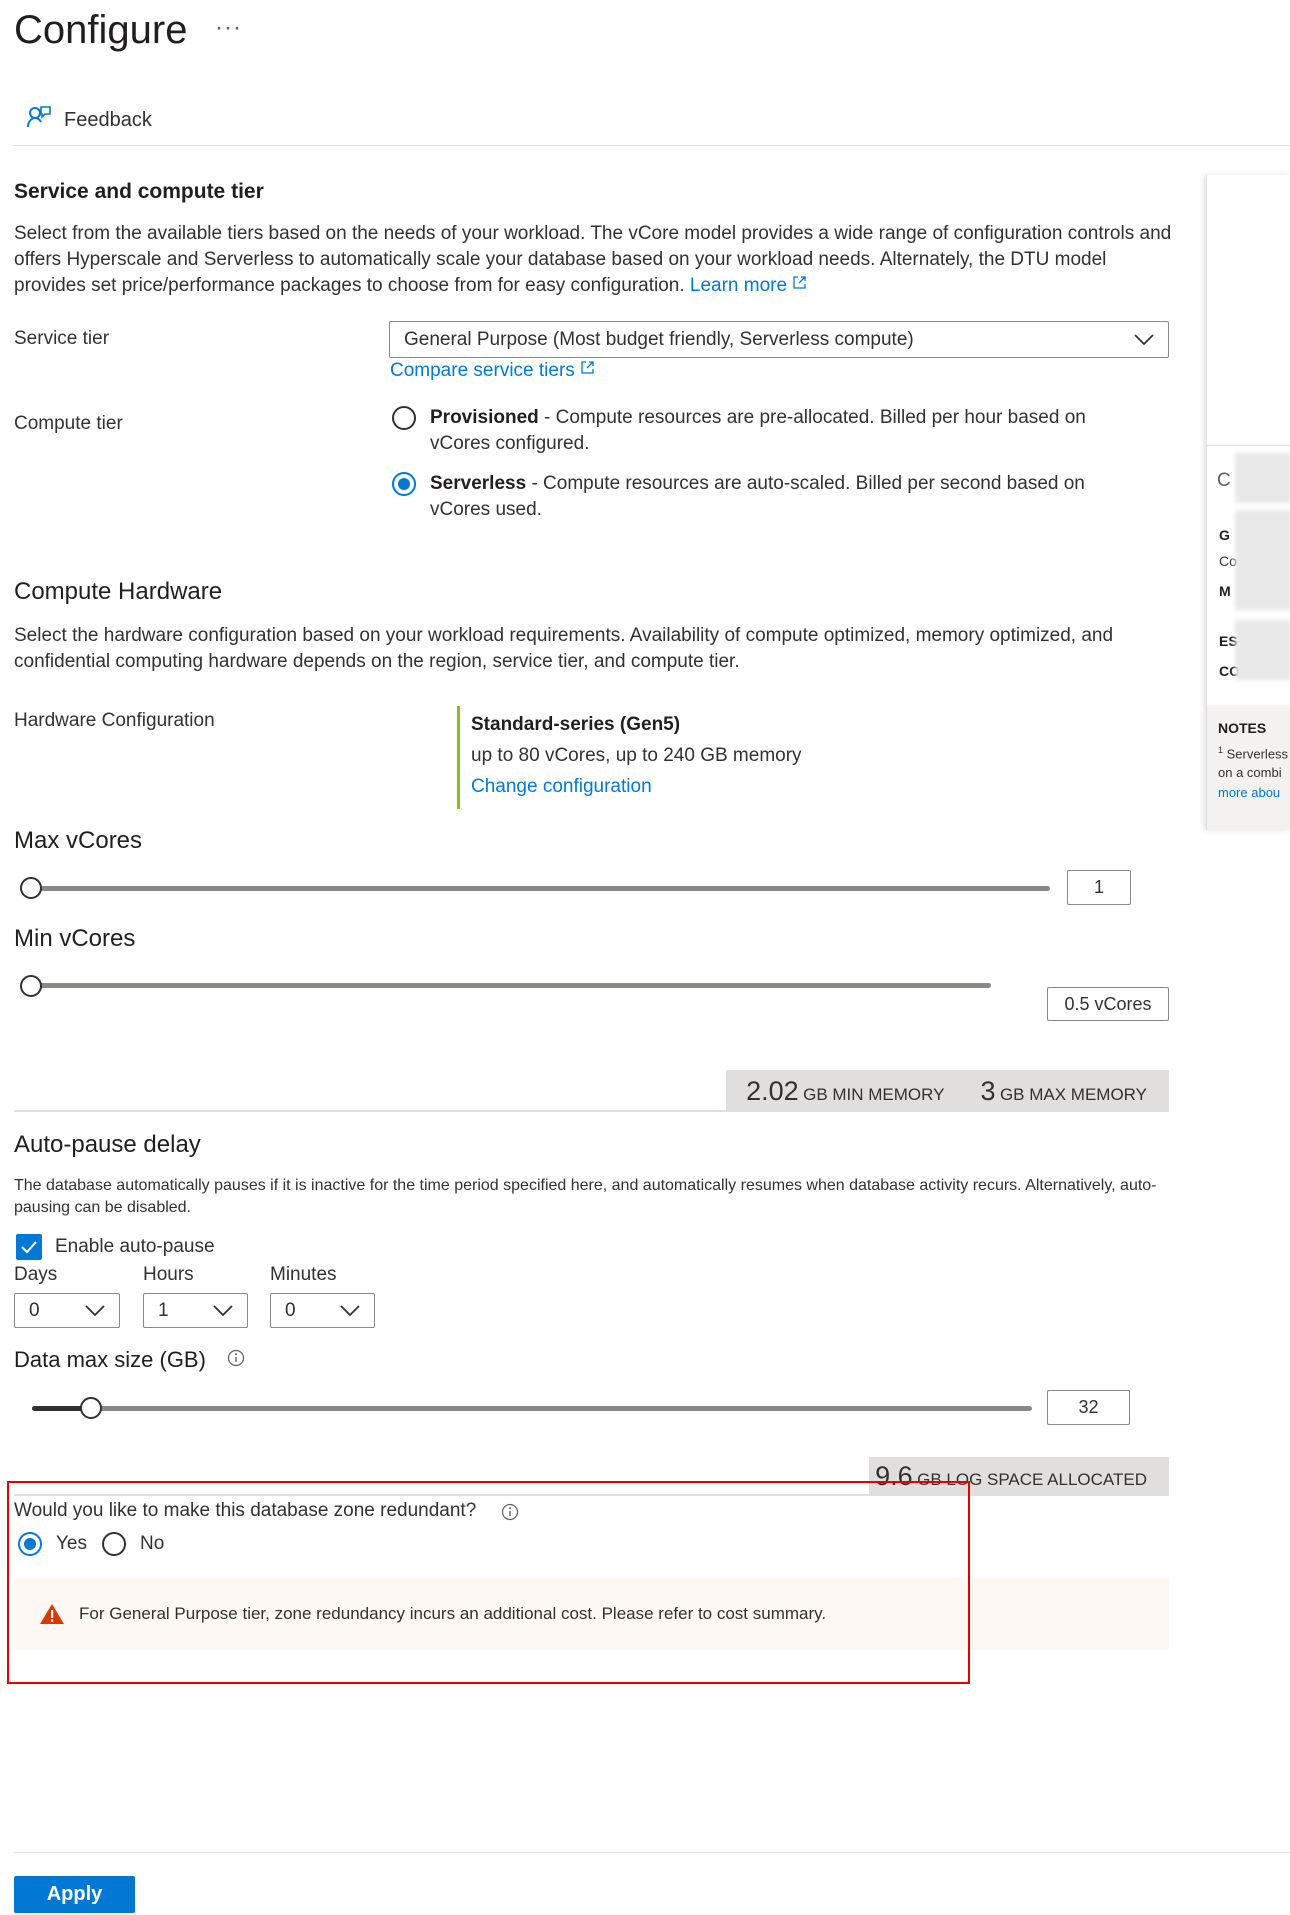  What do you see at coordinates (135, 1246) in the screenshot?
I see `enable-auto-pause-label: Enable auto-pause` at bounding box center [135, 1246].